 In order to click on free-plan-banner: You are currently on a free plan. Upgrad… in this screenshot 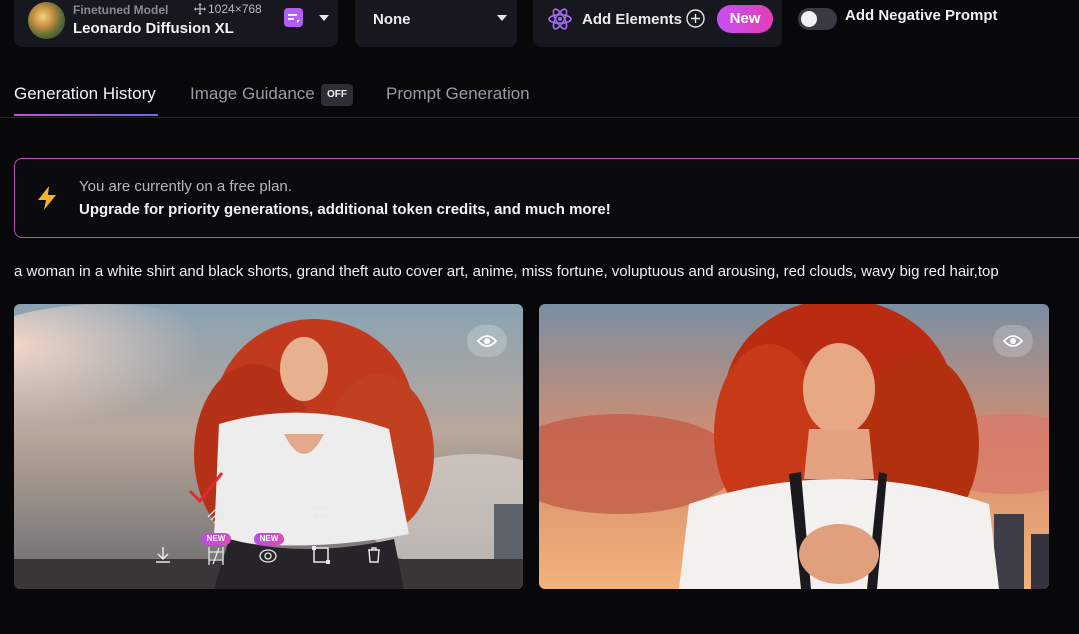, I will do `click(546, 198)`.